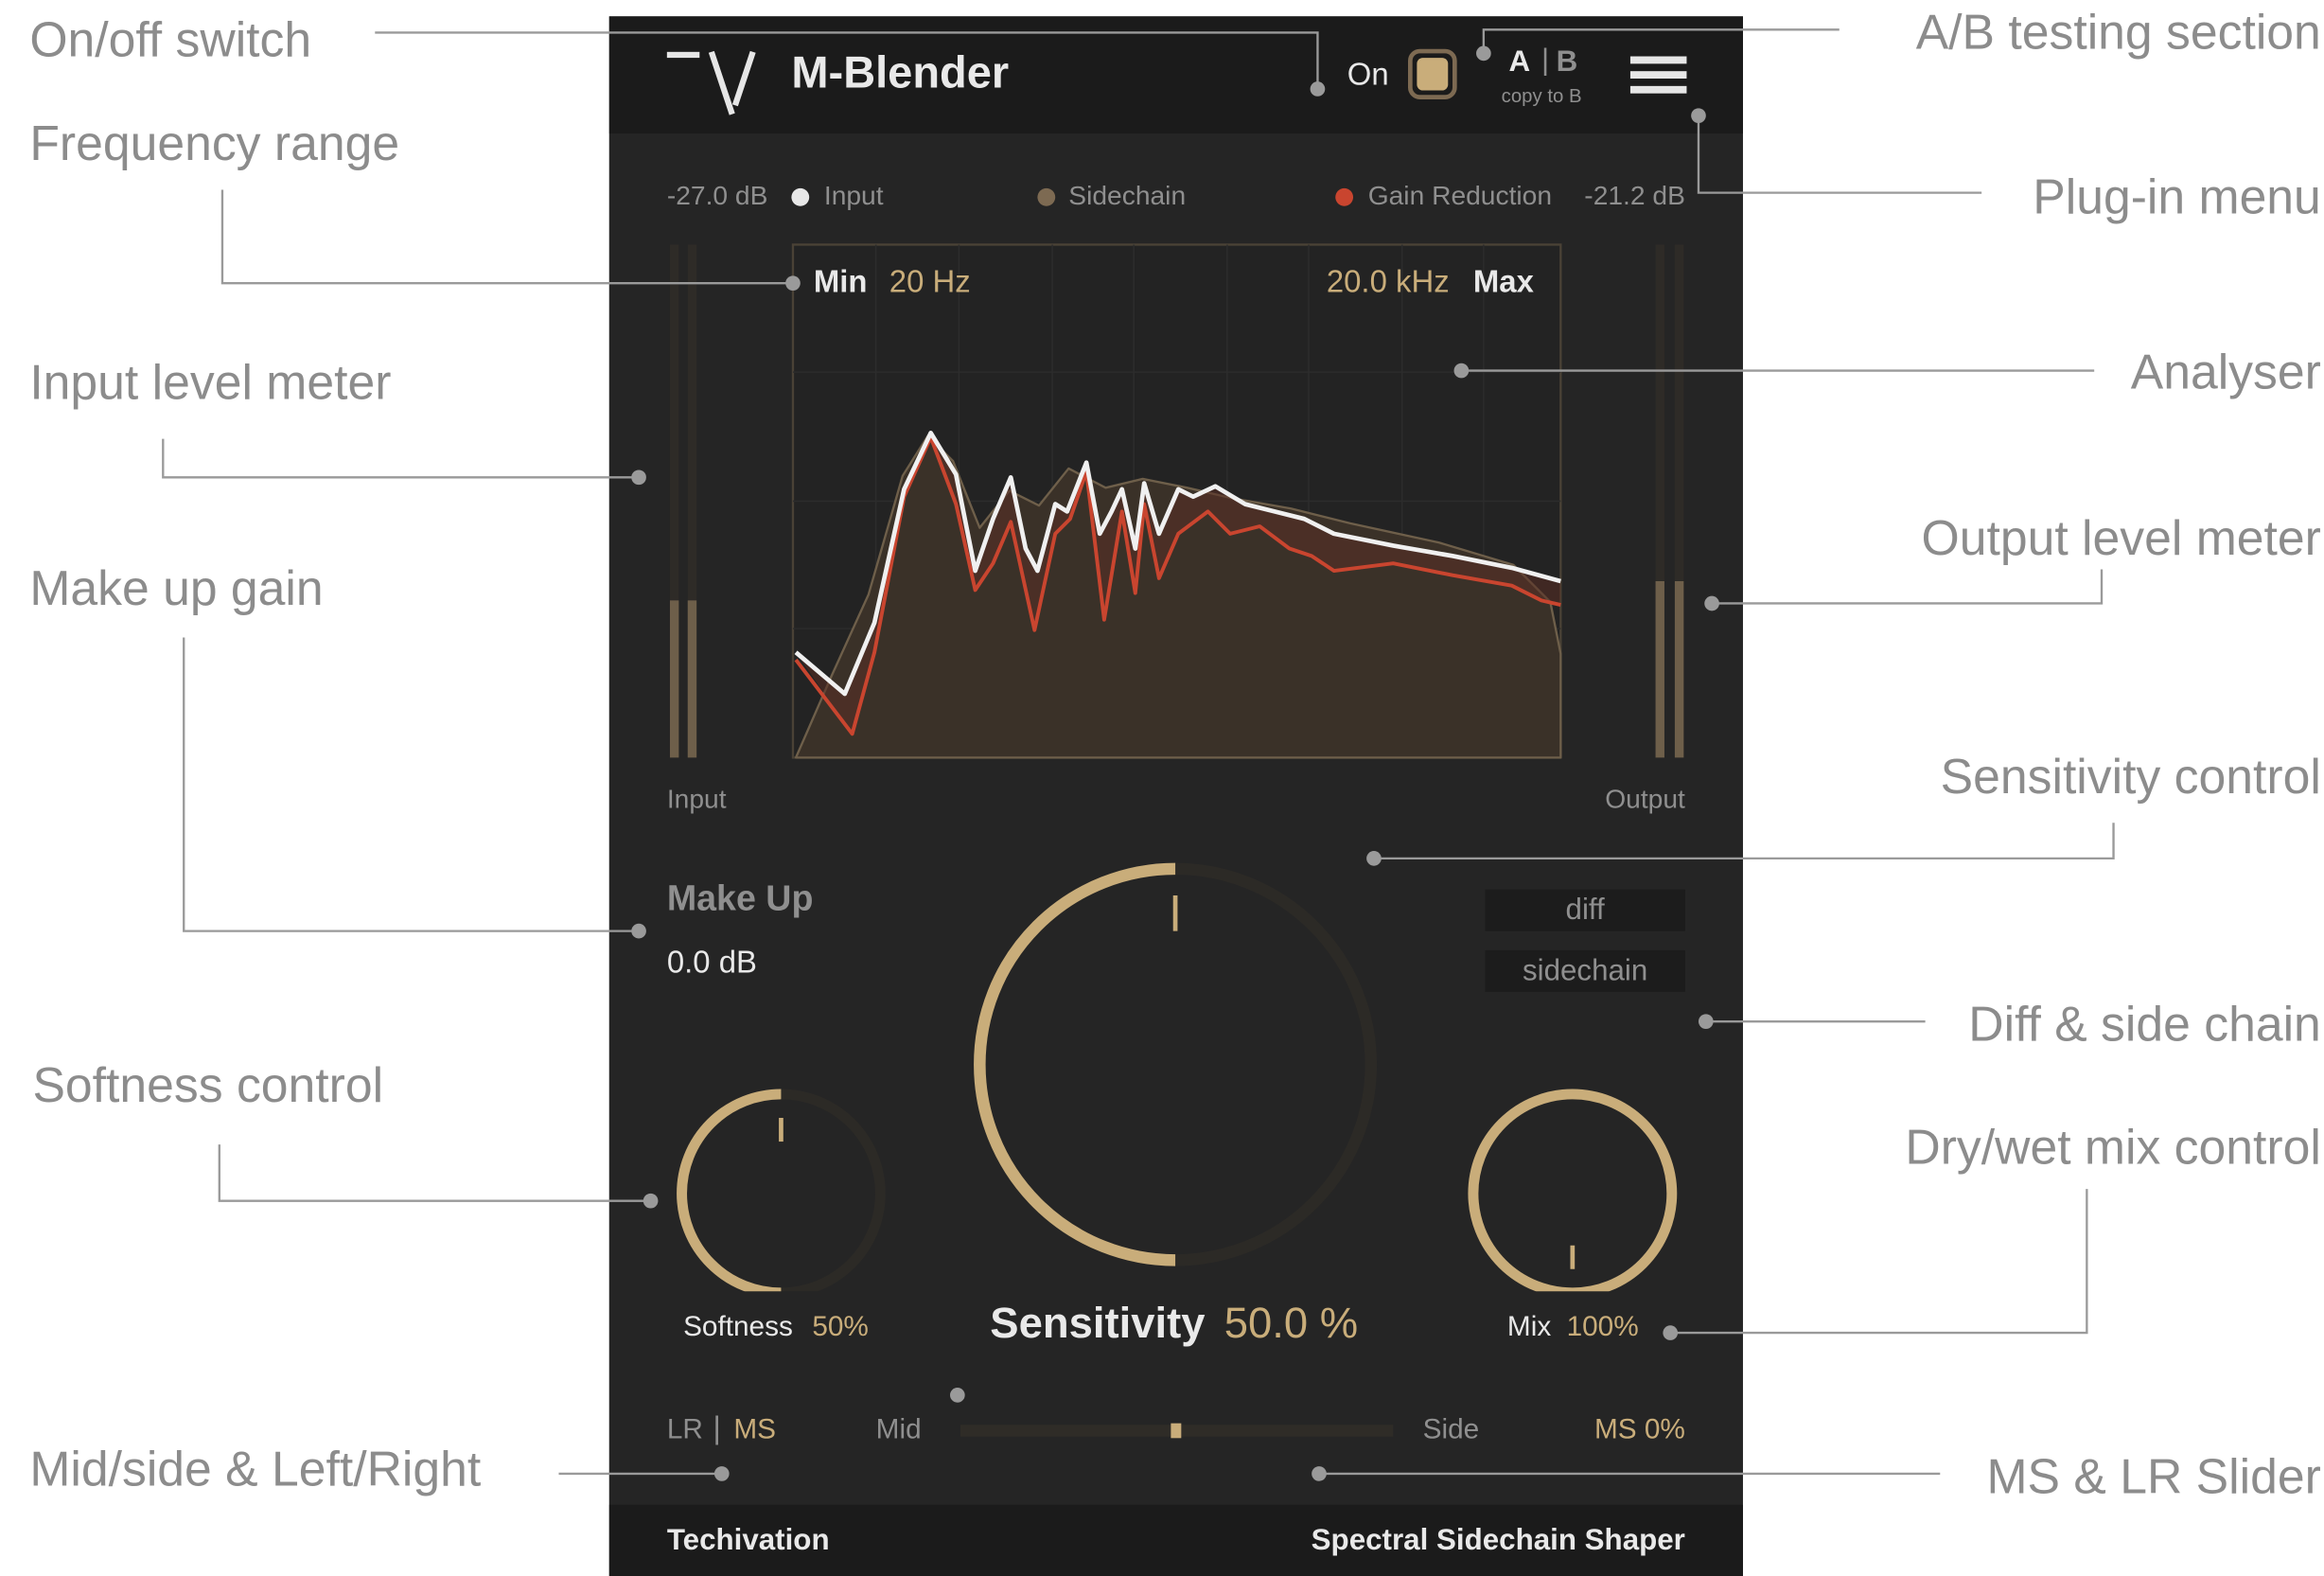 This screenshot has height=1576, width=2324. Describe the element at coordinates (1175, 1540) in the screenshot. I see `footer: Techivation Spectral Sidechain Shaper` at that location.